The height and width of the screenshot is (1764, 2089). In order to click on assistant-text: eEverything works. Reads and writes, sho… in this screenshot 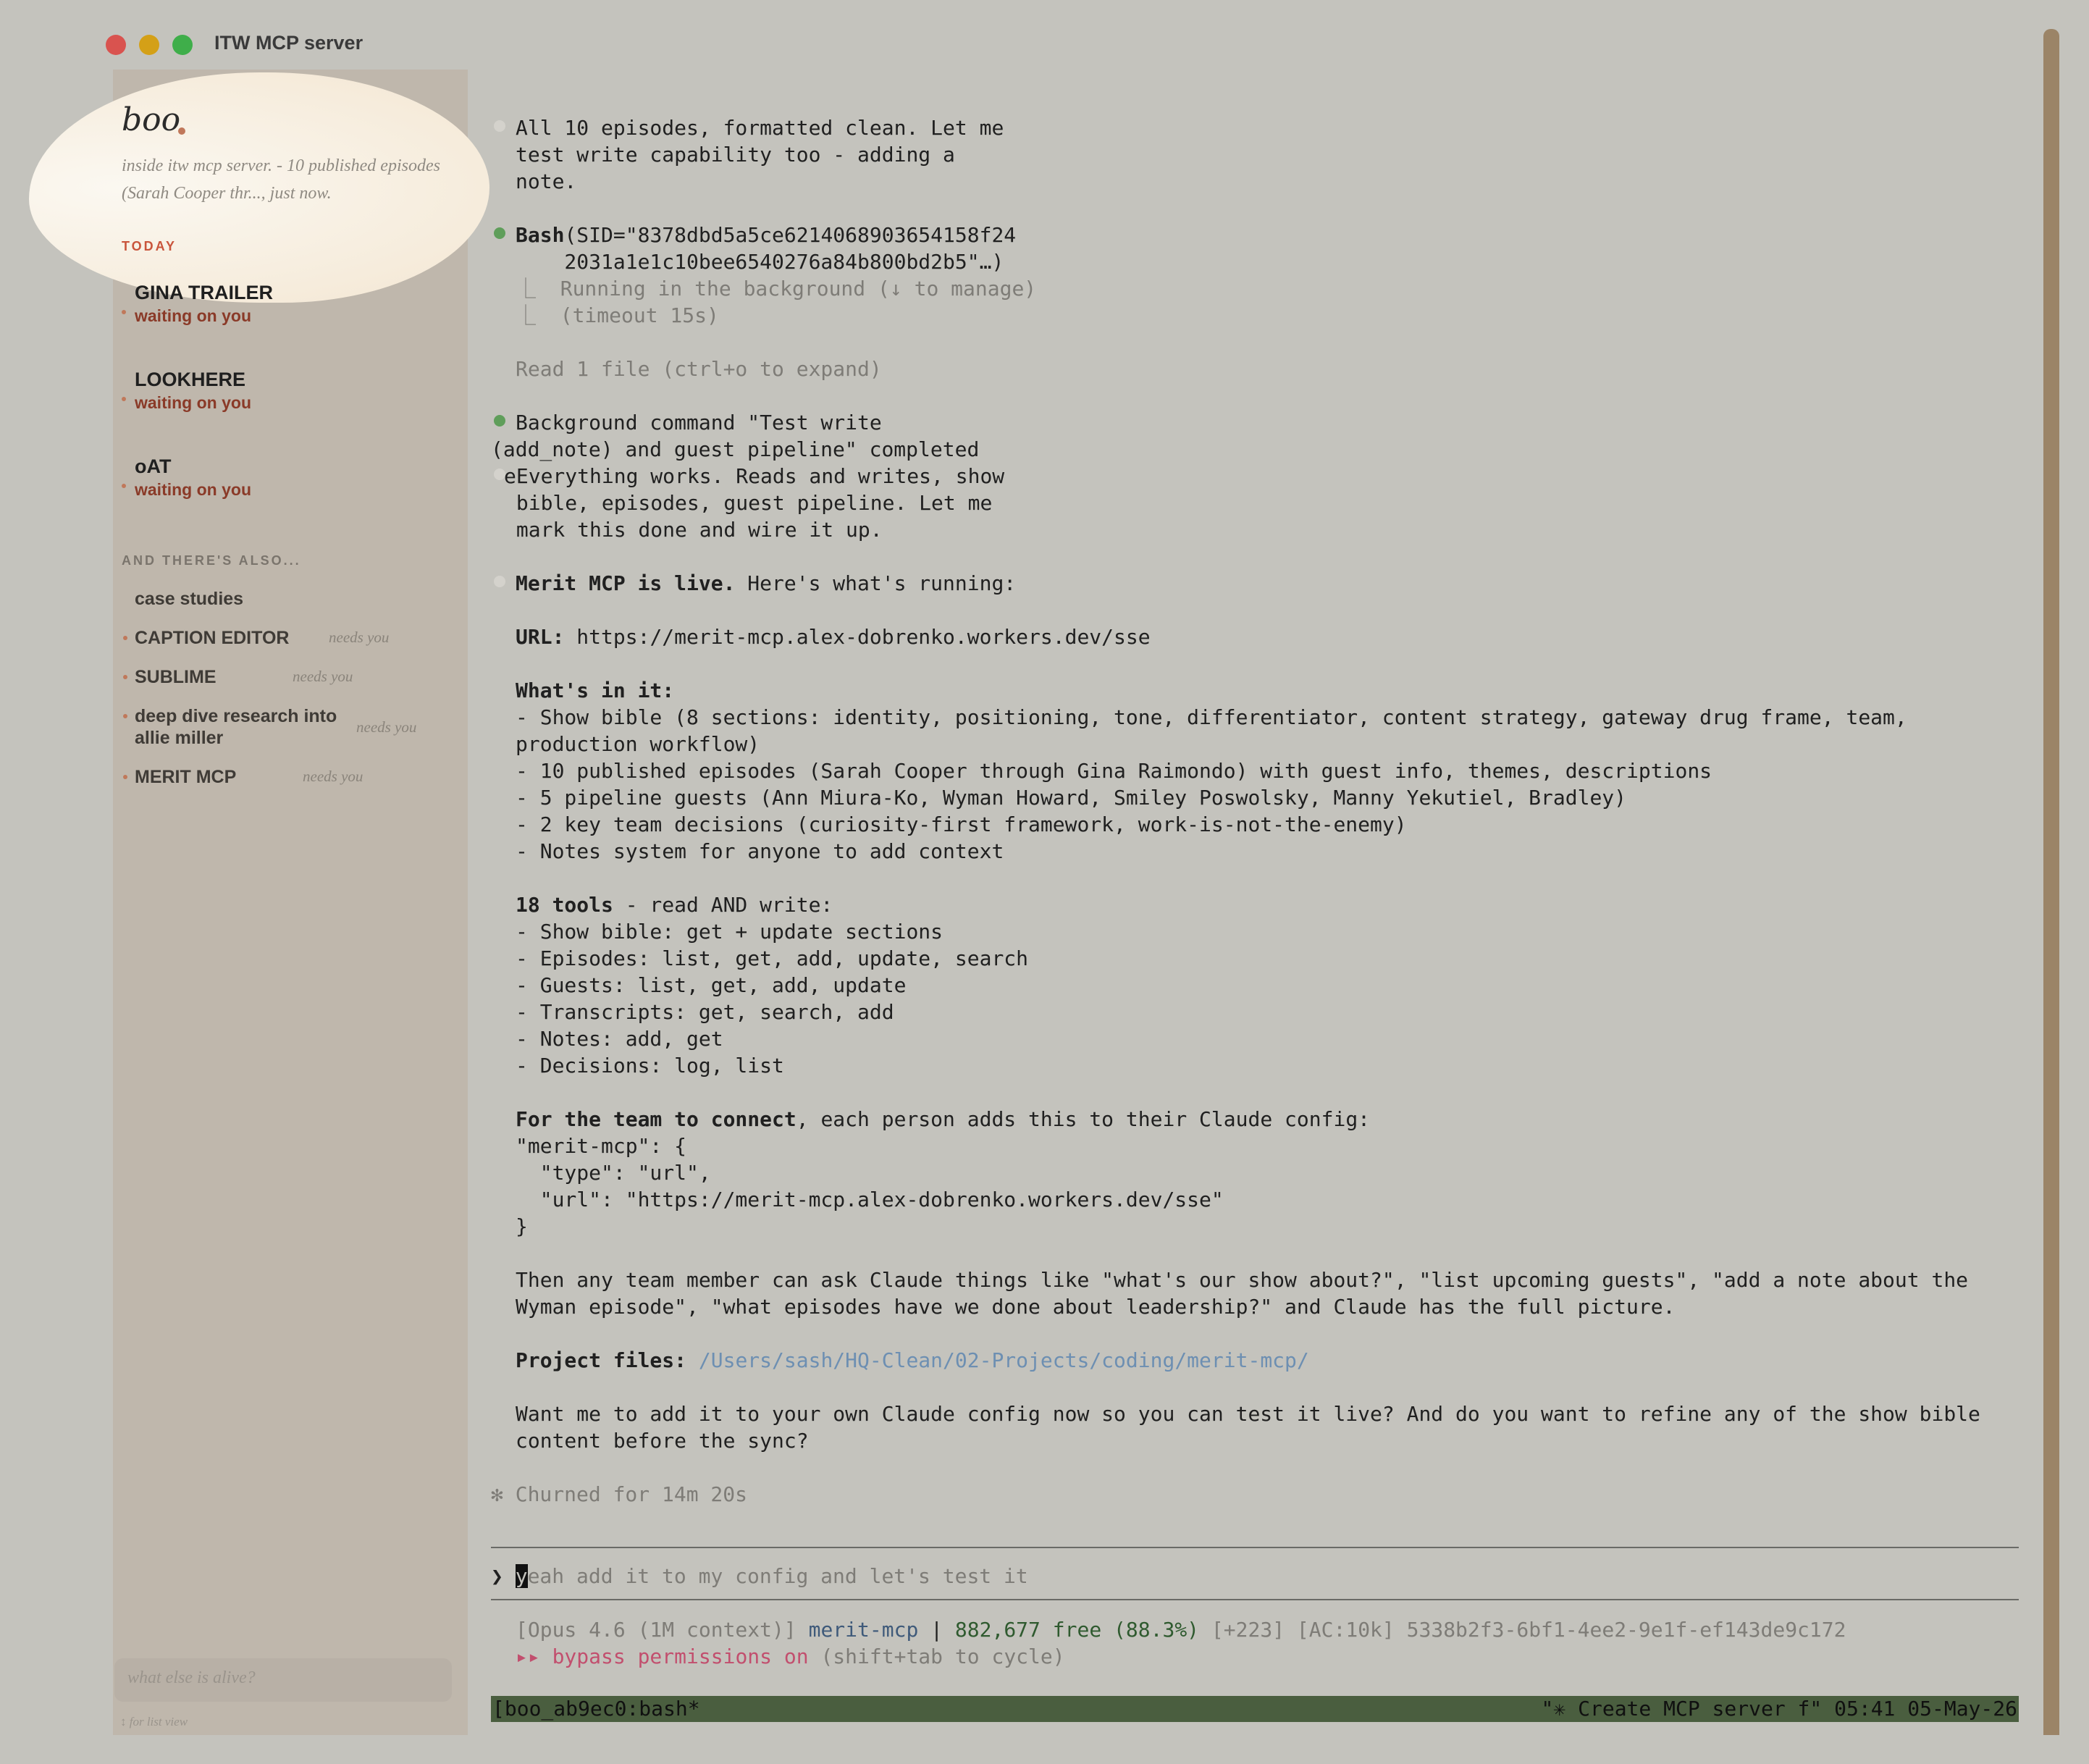, I will do `click(754, 476)`.